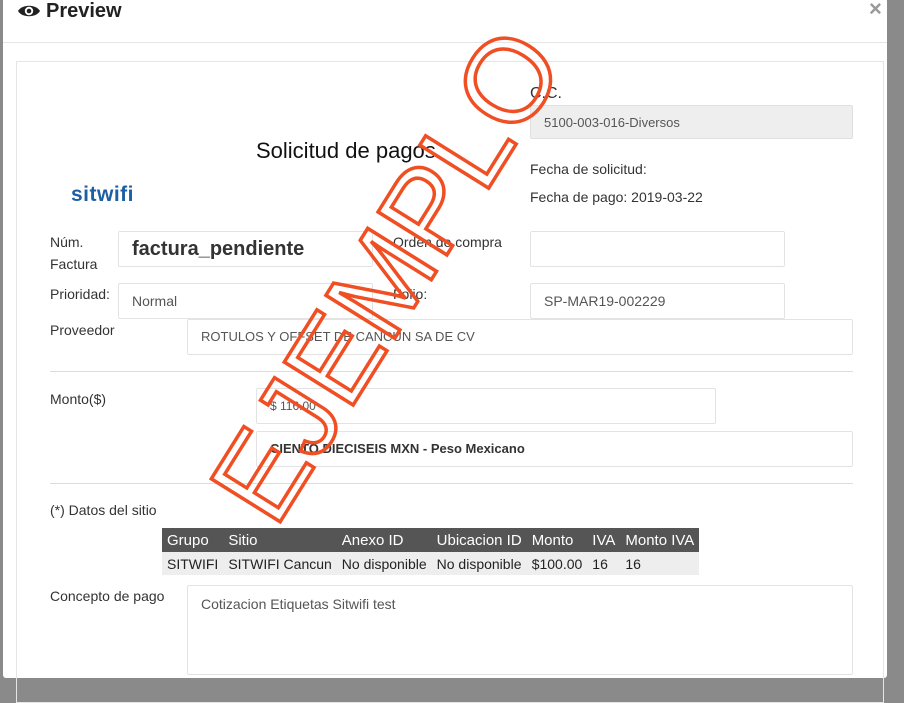 The image size is (904, 703). Describe the element at coordinates (80, 294) in the screenshot. I see `prioridad-label: Prioridad:` at that location.